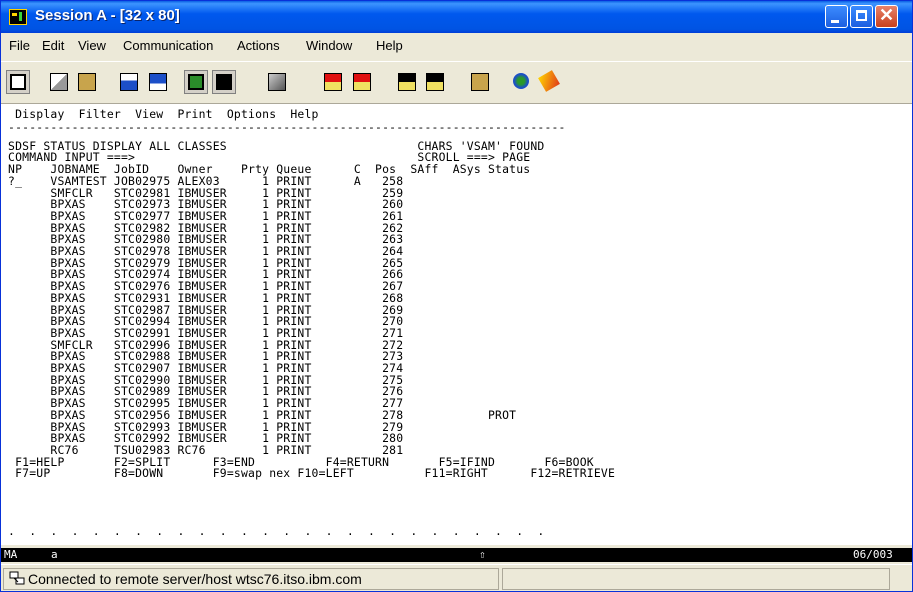 This screenshot has width=913, height=592. What do you see at coordinates (329, 45) in the screenshot?
I see `menu-window: Window` at bounding box center [329, 45].